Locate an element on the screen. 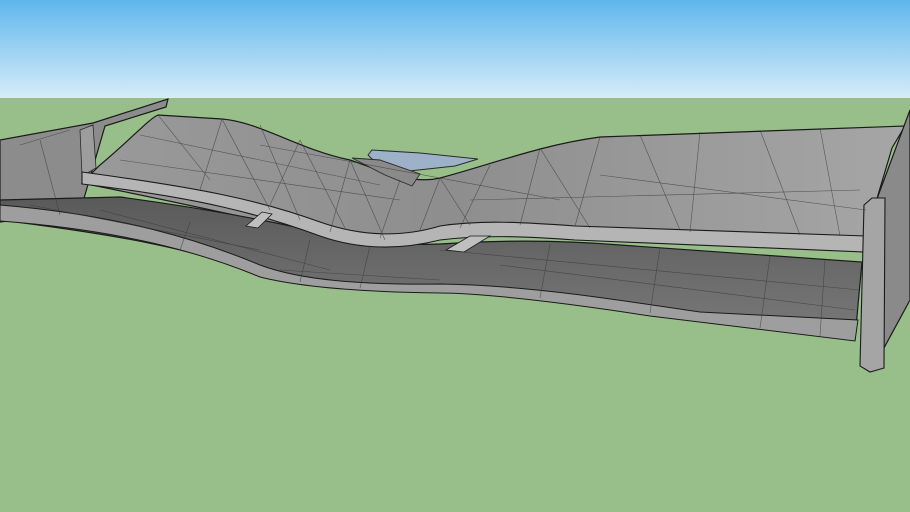  right-endplate-front is located at coordinates (872, 285).